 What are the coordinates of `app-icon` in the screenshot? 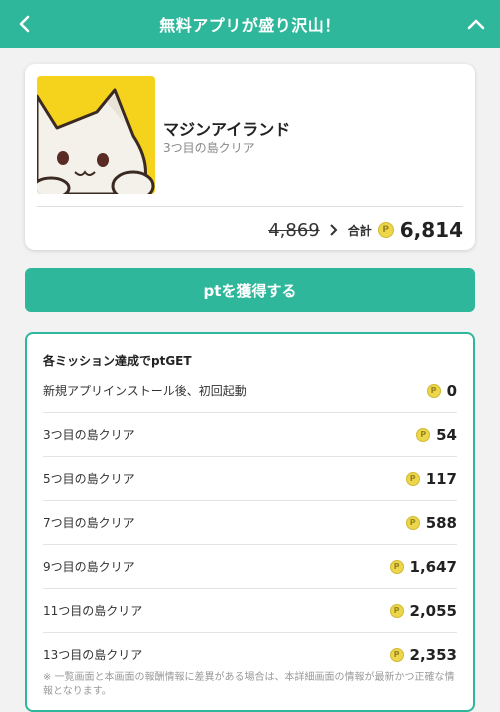 It's located at (96, 135).